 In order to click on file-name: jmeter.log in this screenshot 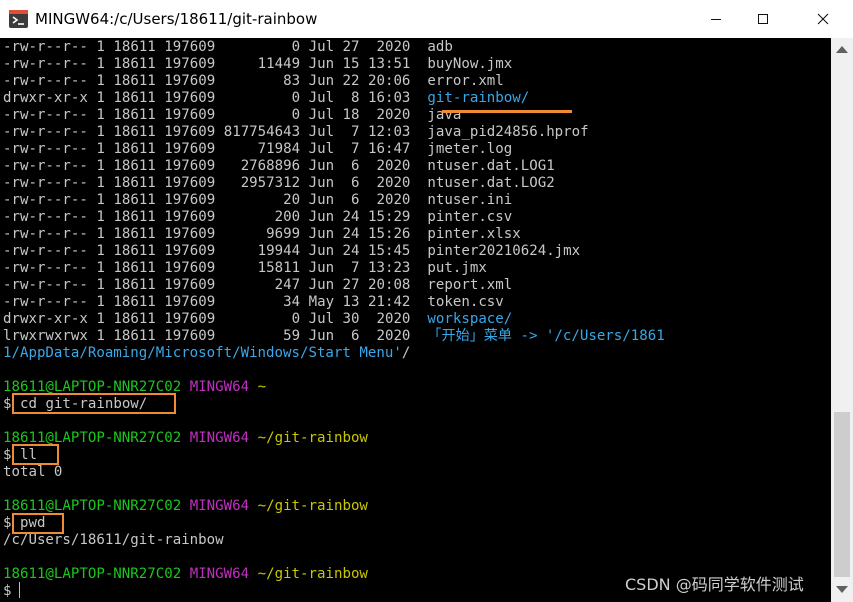, I will do `click(470, 149)`.